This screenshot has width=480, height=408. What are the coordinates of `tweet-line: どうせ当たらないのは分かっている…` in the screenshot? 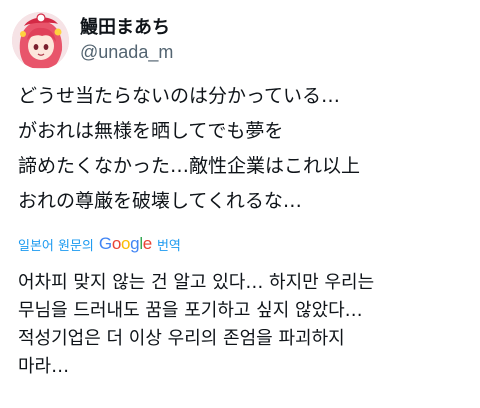 It's located at (179, 96).